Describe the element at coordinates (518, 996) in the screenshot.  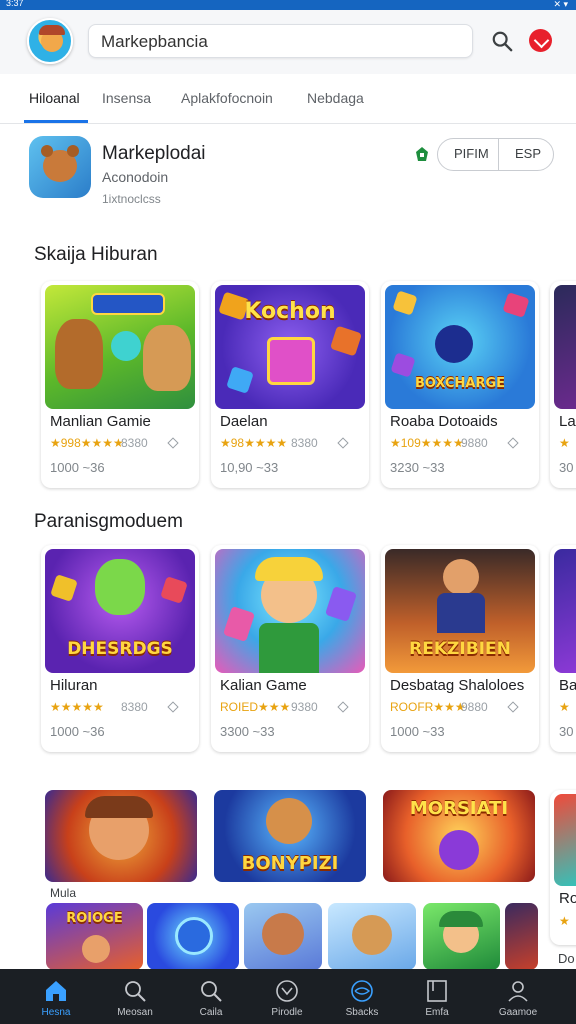
I see `nav-item-gaamoe: Gaamoe` at that location.